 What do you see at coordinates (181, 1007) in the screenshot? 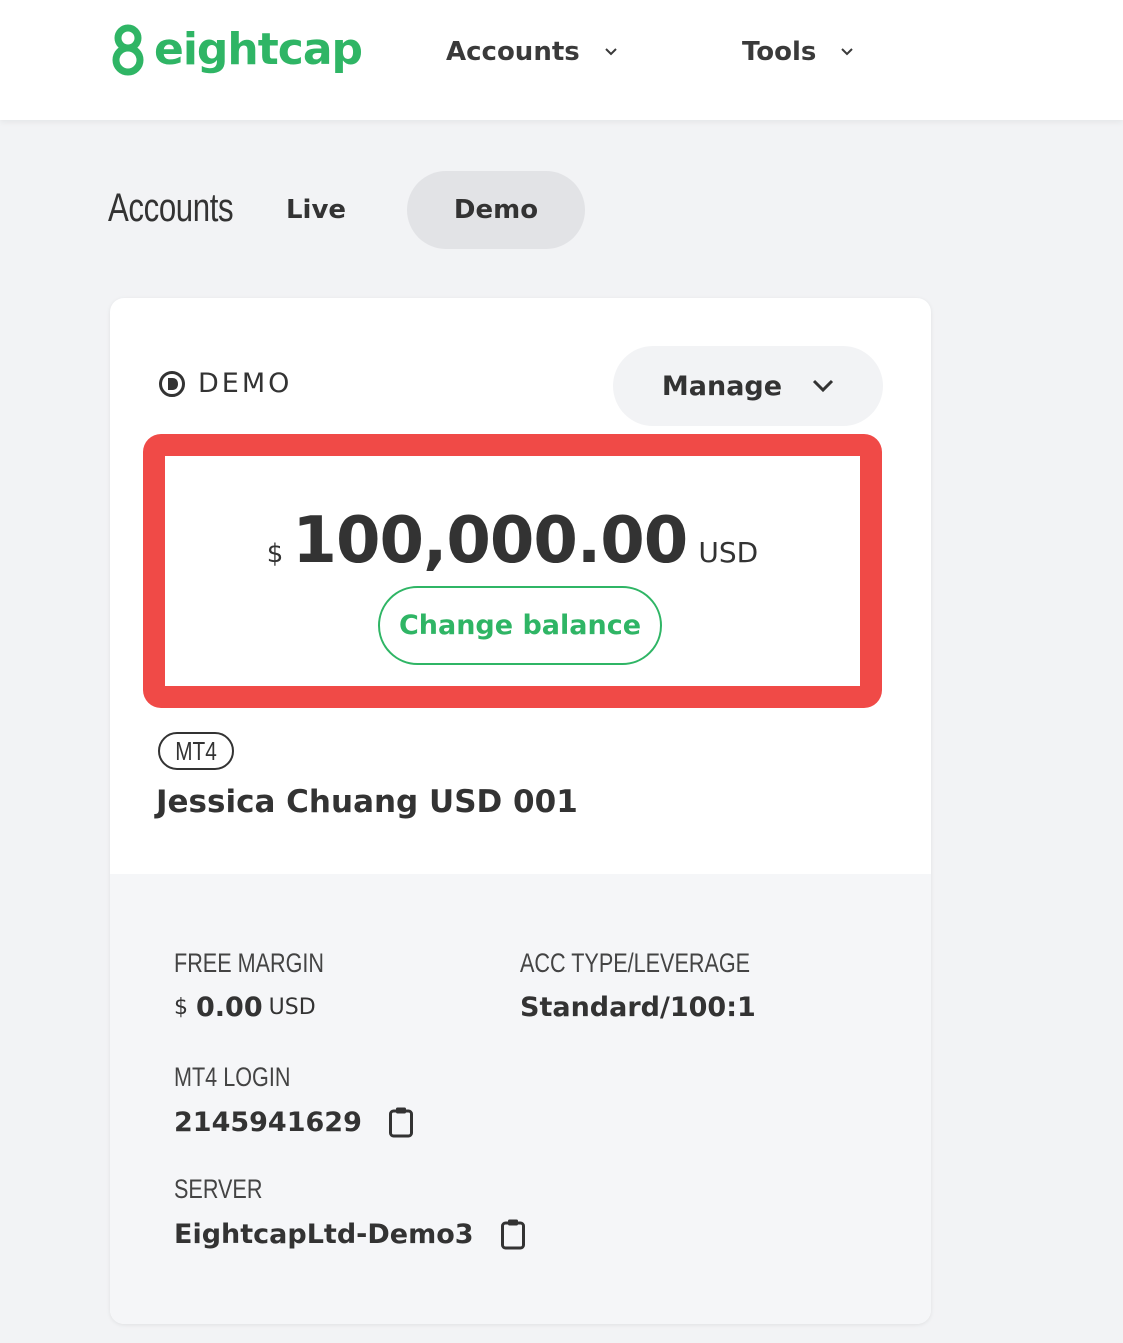
I see `free-margin-symbol: $` at bounding box center [181, 1007].